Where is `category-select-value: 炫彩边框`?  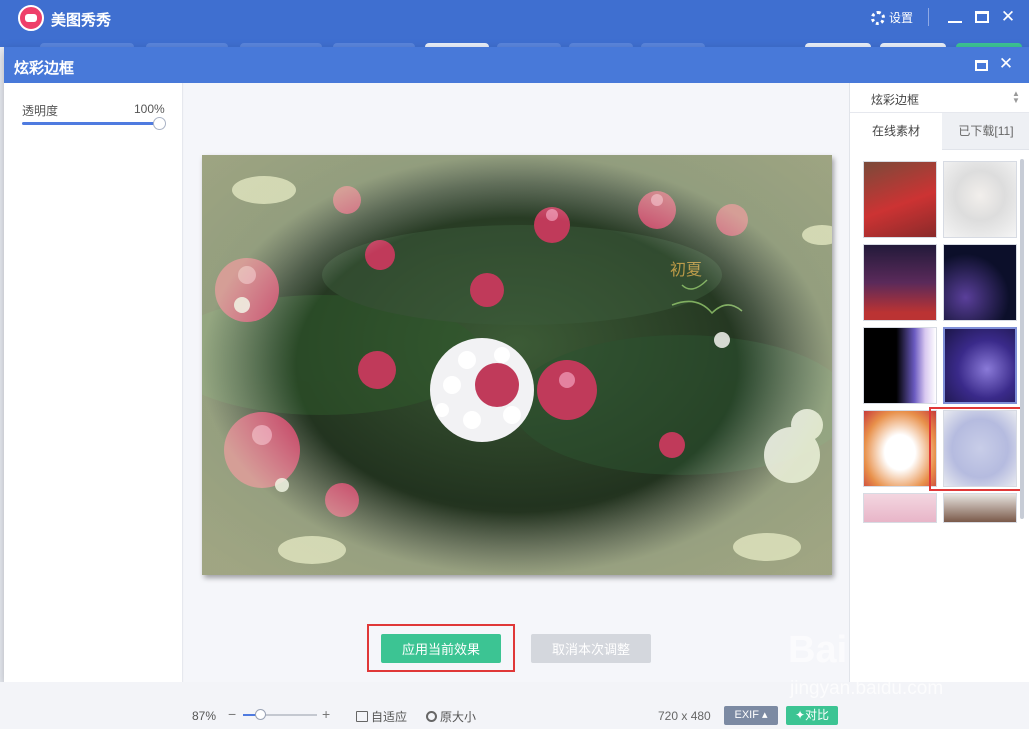
category-select-value: 炫彩边框 is located at coordinates (895, 100).